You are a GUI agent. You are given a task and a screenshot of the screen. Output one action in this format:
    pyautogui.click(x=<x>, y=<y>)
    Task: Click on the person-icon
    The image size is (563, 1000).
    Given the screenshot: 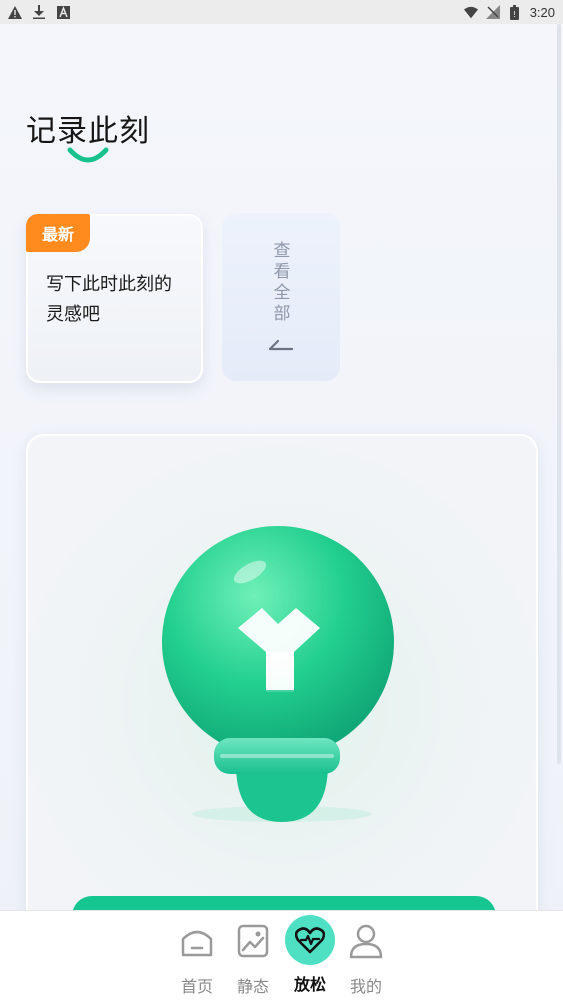 What is the action you would take?
    pyautogui.click(x=366, y=941)
    